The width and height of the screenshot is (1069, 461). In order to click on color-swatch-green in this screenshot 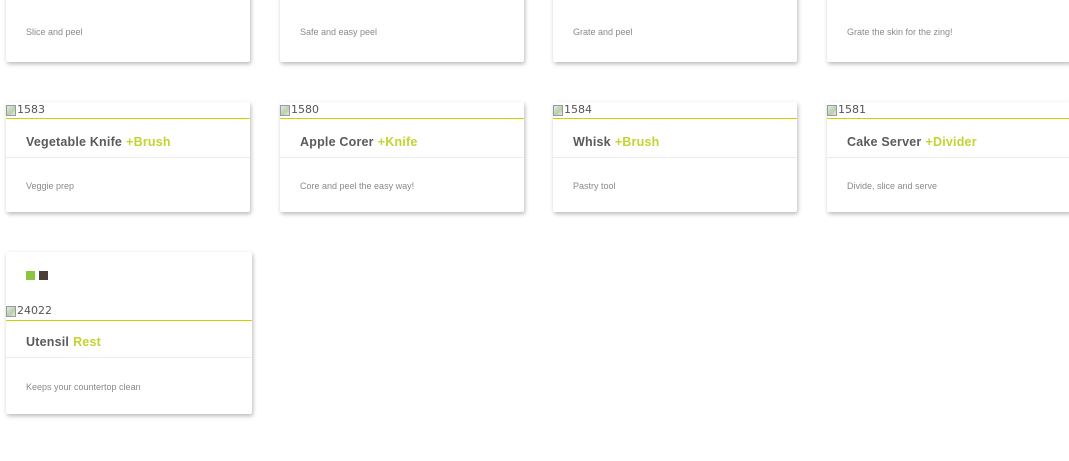, I will do `click(30, 275)`.